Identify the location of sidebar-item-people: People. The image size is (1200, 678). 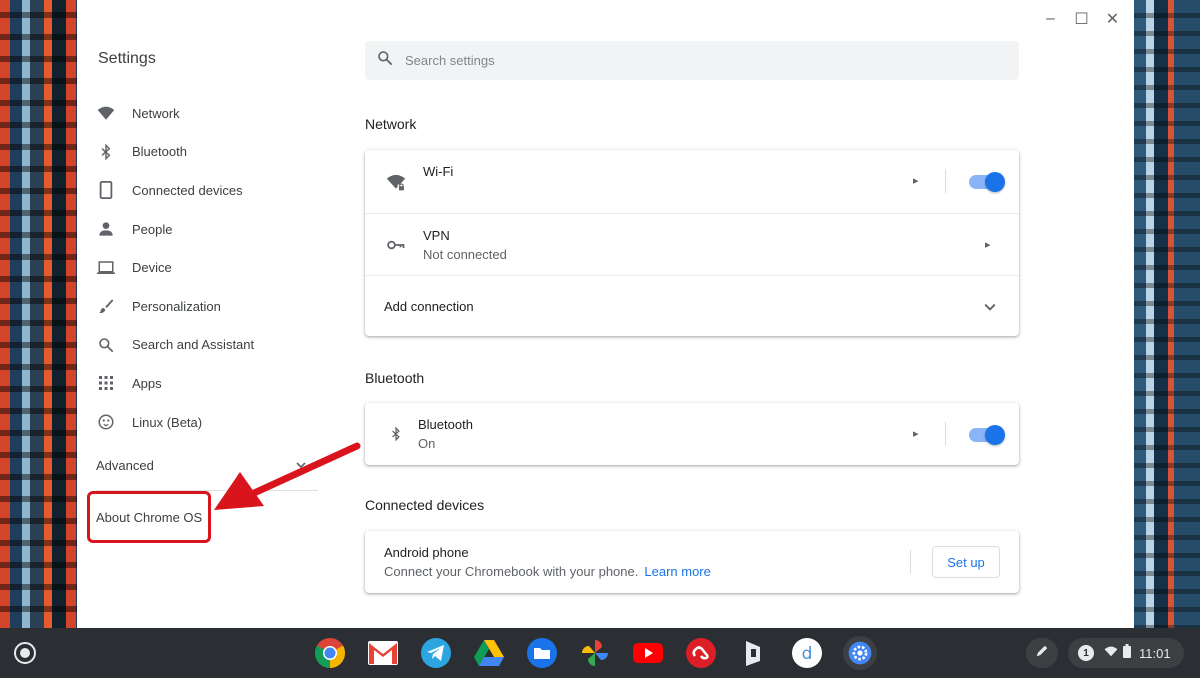
(215, 229).